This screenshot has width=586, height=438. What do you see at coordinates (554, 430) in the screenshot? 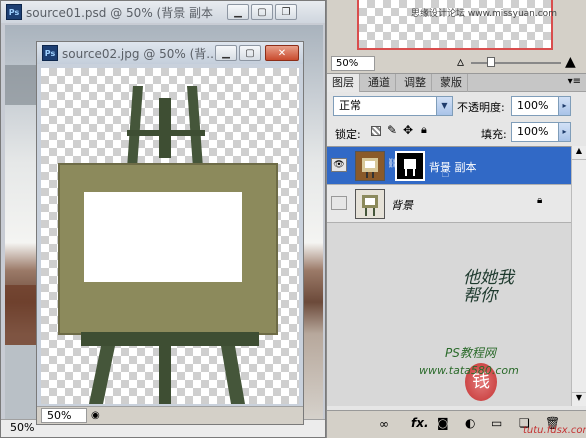
I see `watermark-bottom: tutu.fdsx.com` at bounding box center [554, 430].